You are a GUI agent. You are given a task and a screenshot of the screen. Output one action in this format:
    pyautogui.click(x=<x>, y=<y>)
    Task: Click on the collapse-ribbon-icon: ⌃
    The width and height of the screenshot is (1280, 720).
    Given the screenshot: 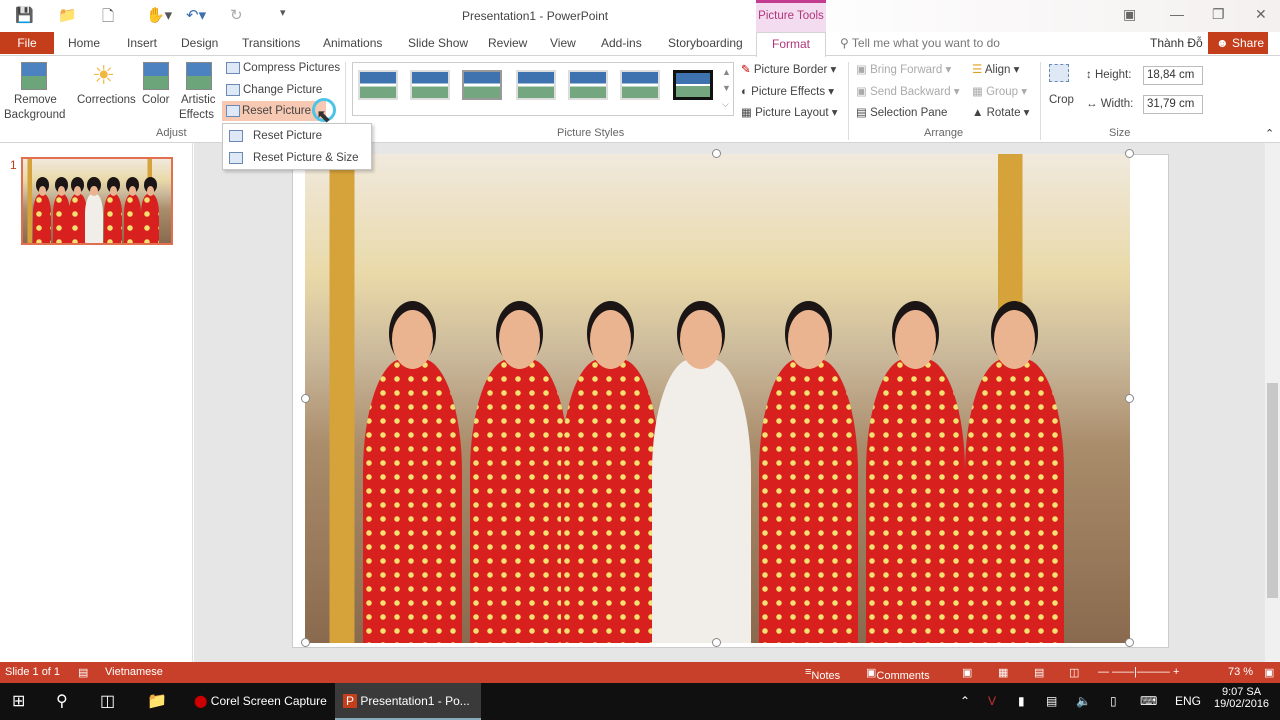 What is the action you would take?
    pyautogui.click(x=1269, y=133)
    